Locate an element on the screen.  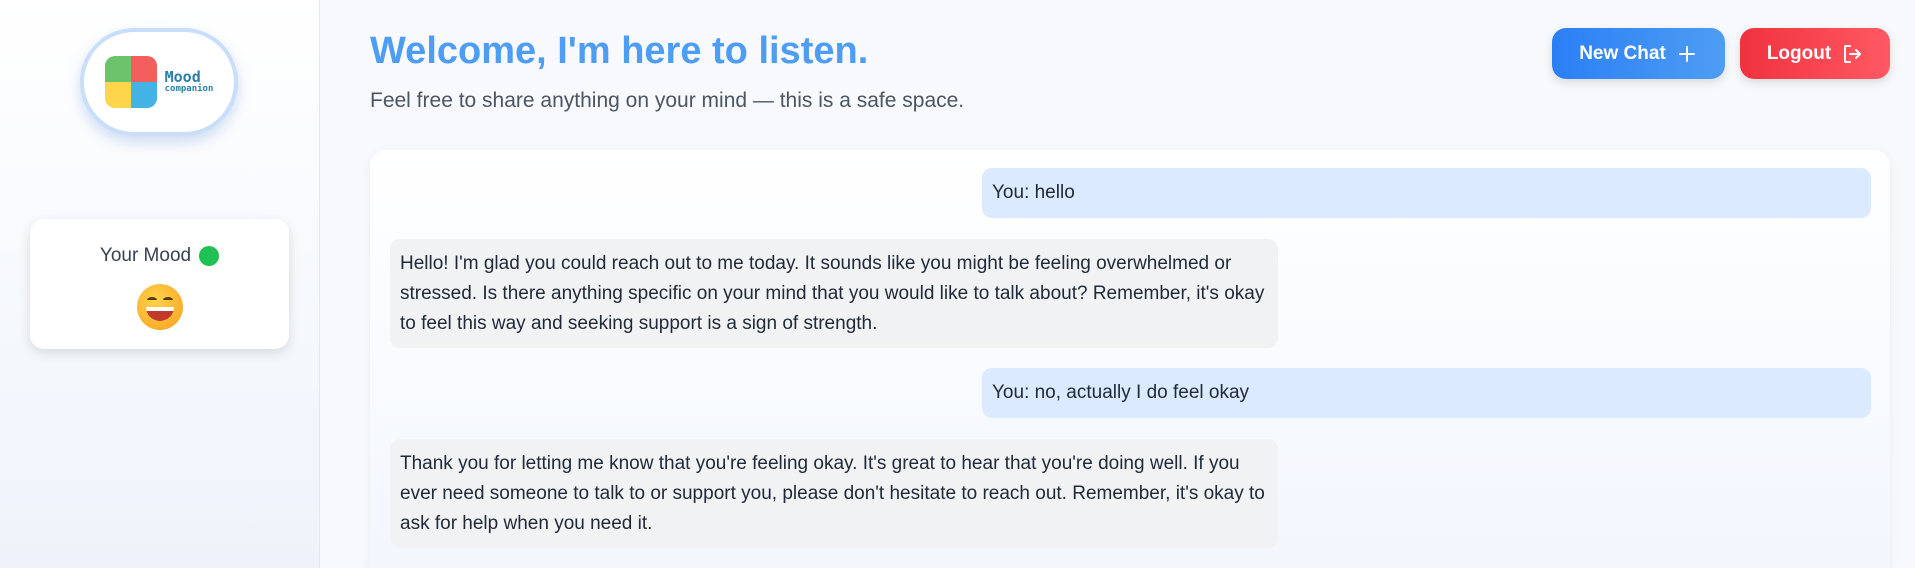
logout-button: Logout is located at coordinates (1815, 53).